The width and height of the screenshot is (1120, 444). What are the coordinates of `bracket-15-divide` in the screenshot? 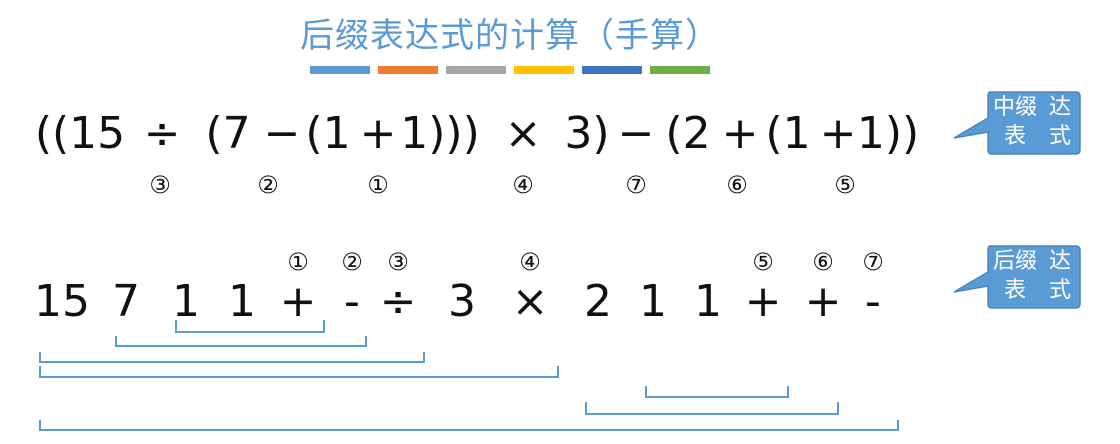 It's located at (232, 357).